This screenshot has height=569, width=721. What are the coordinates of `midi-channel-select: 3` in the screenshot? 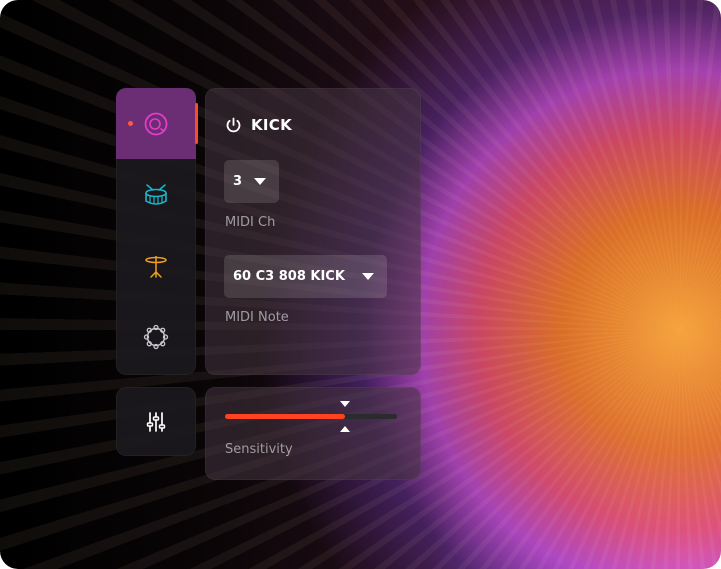 It's located at (251, 181).